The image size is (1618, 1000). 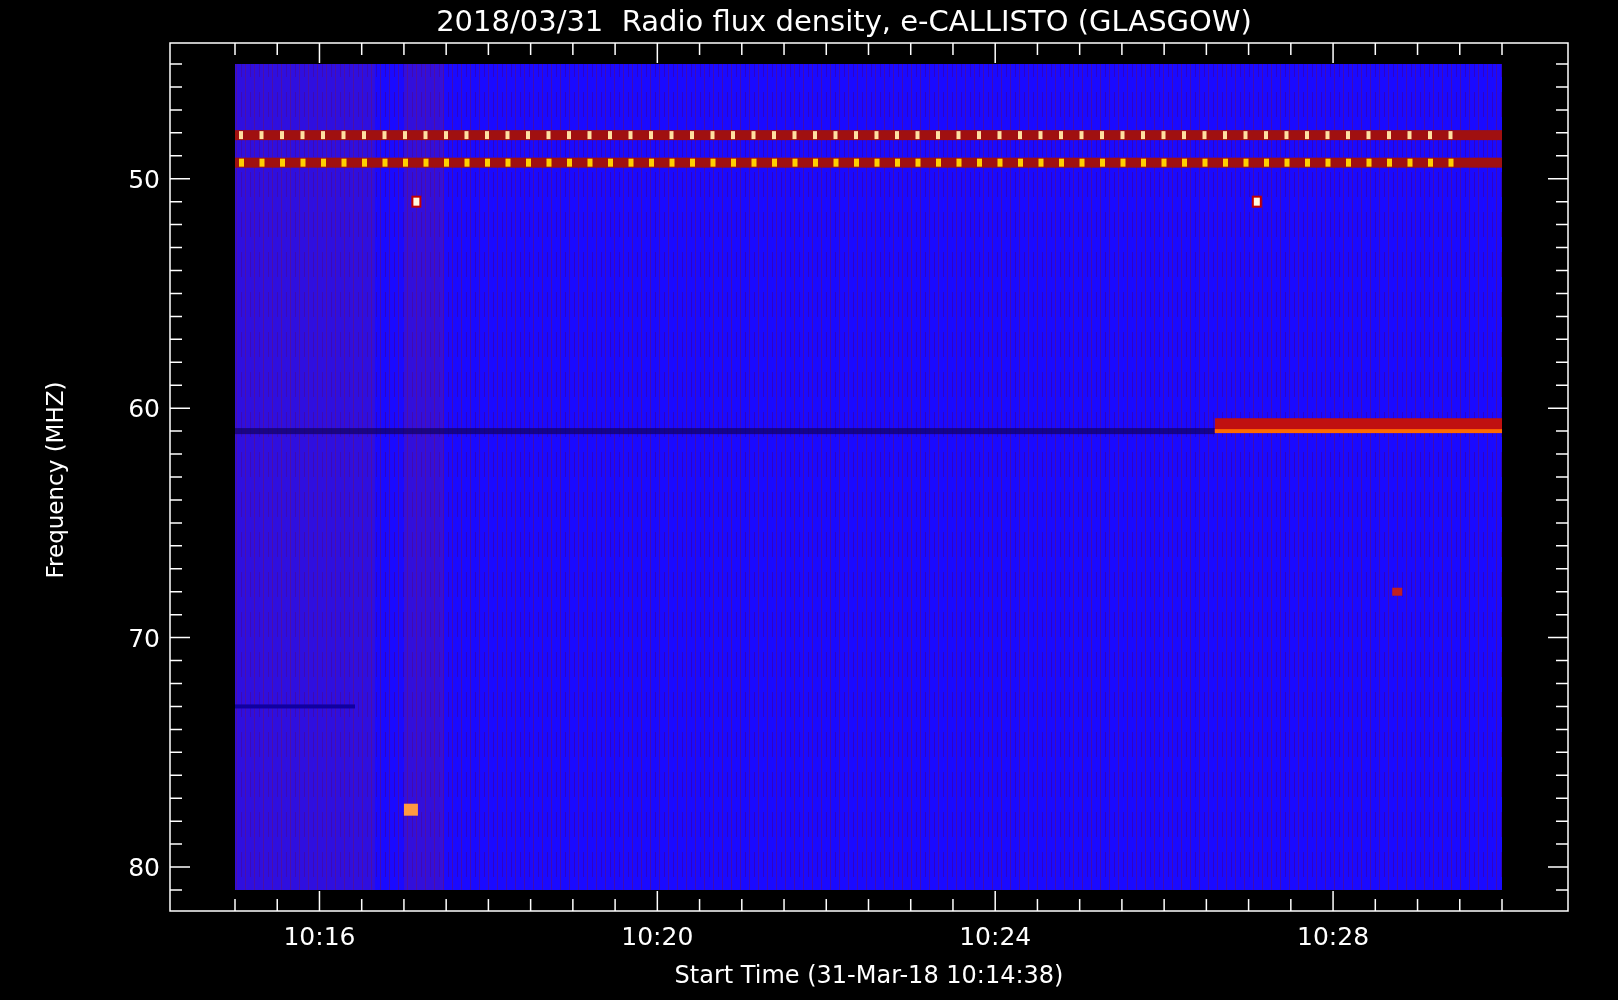 What do you see at coordinates (995, 936) in the screenshot?
I see `axis-tick-label: 10:24` at bounding box center [995, 936].